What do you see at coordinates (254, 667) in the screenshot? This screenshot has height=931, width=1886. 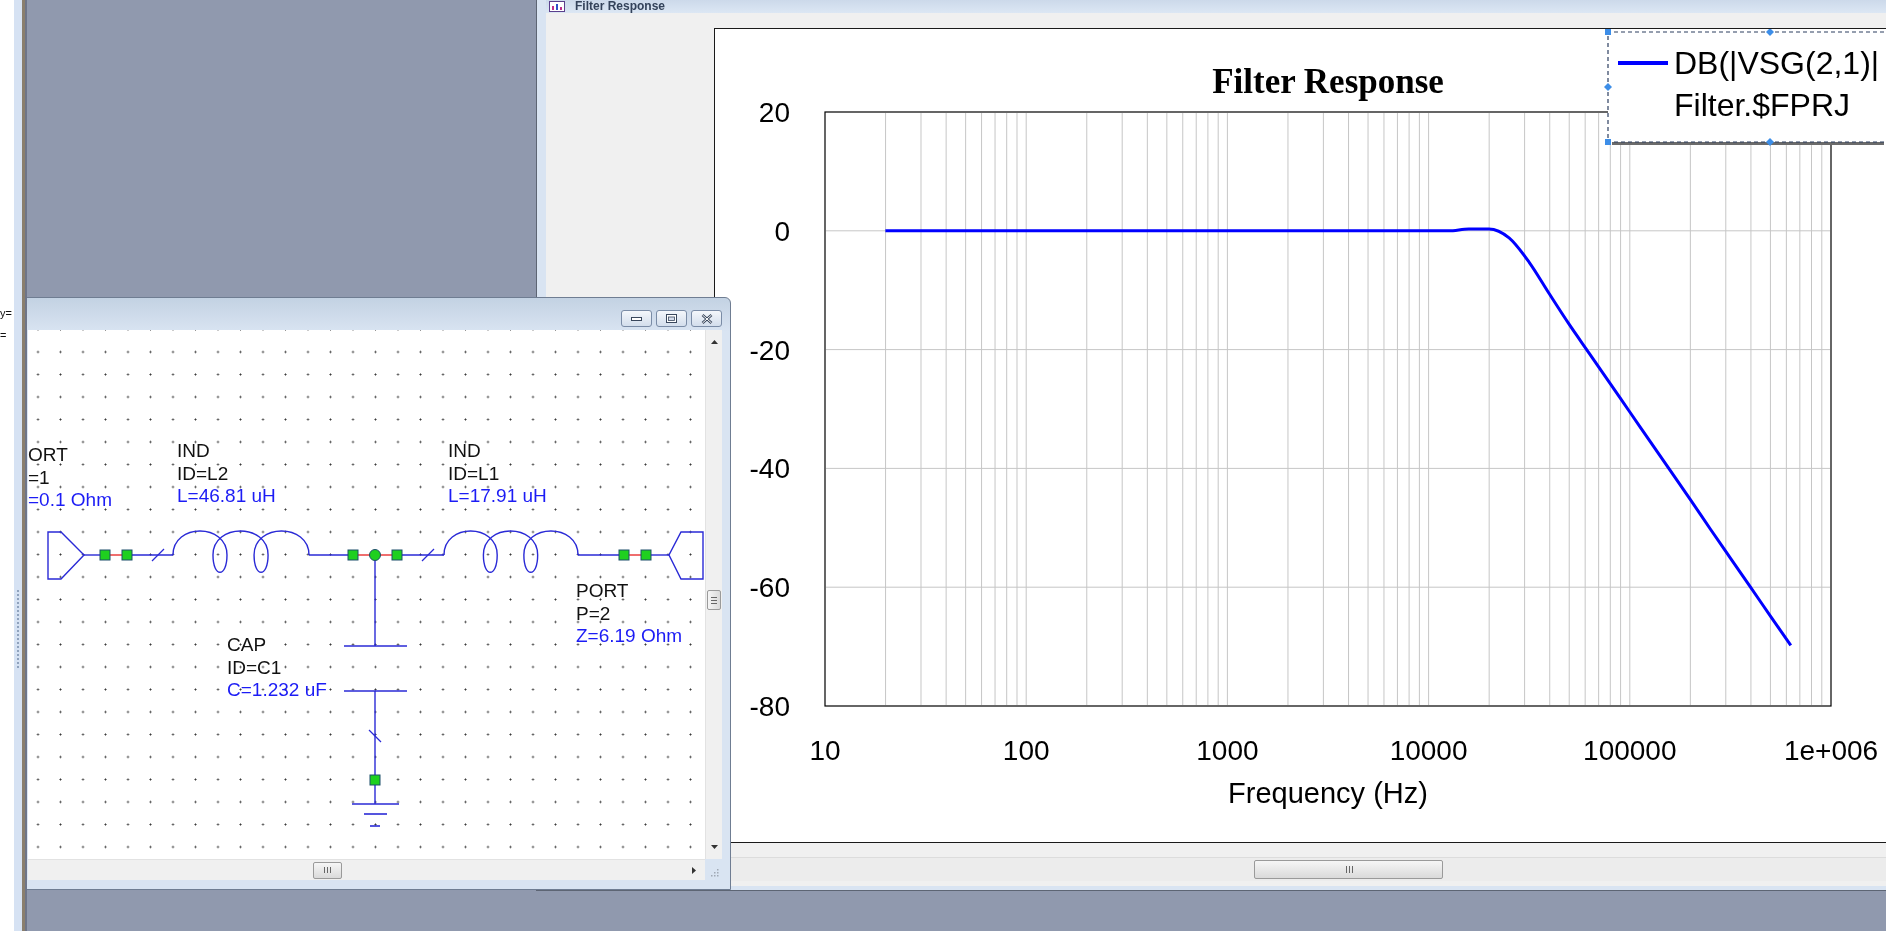 I see `component-id-label: ID=C1` at bounding box center [254, 667].